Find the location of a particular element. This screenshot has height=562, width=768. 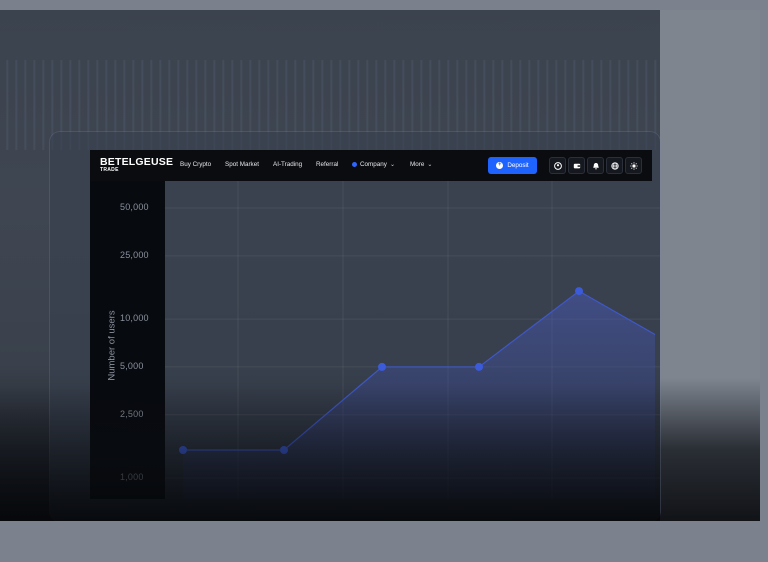

right-backdrop is located at coordinates (710, 265).